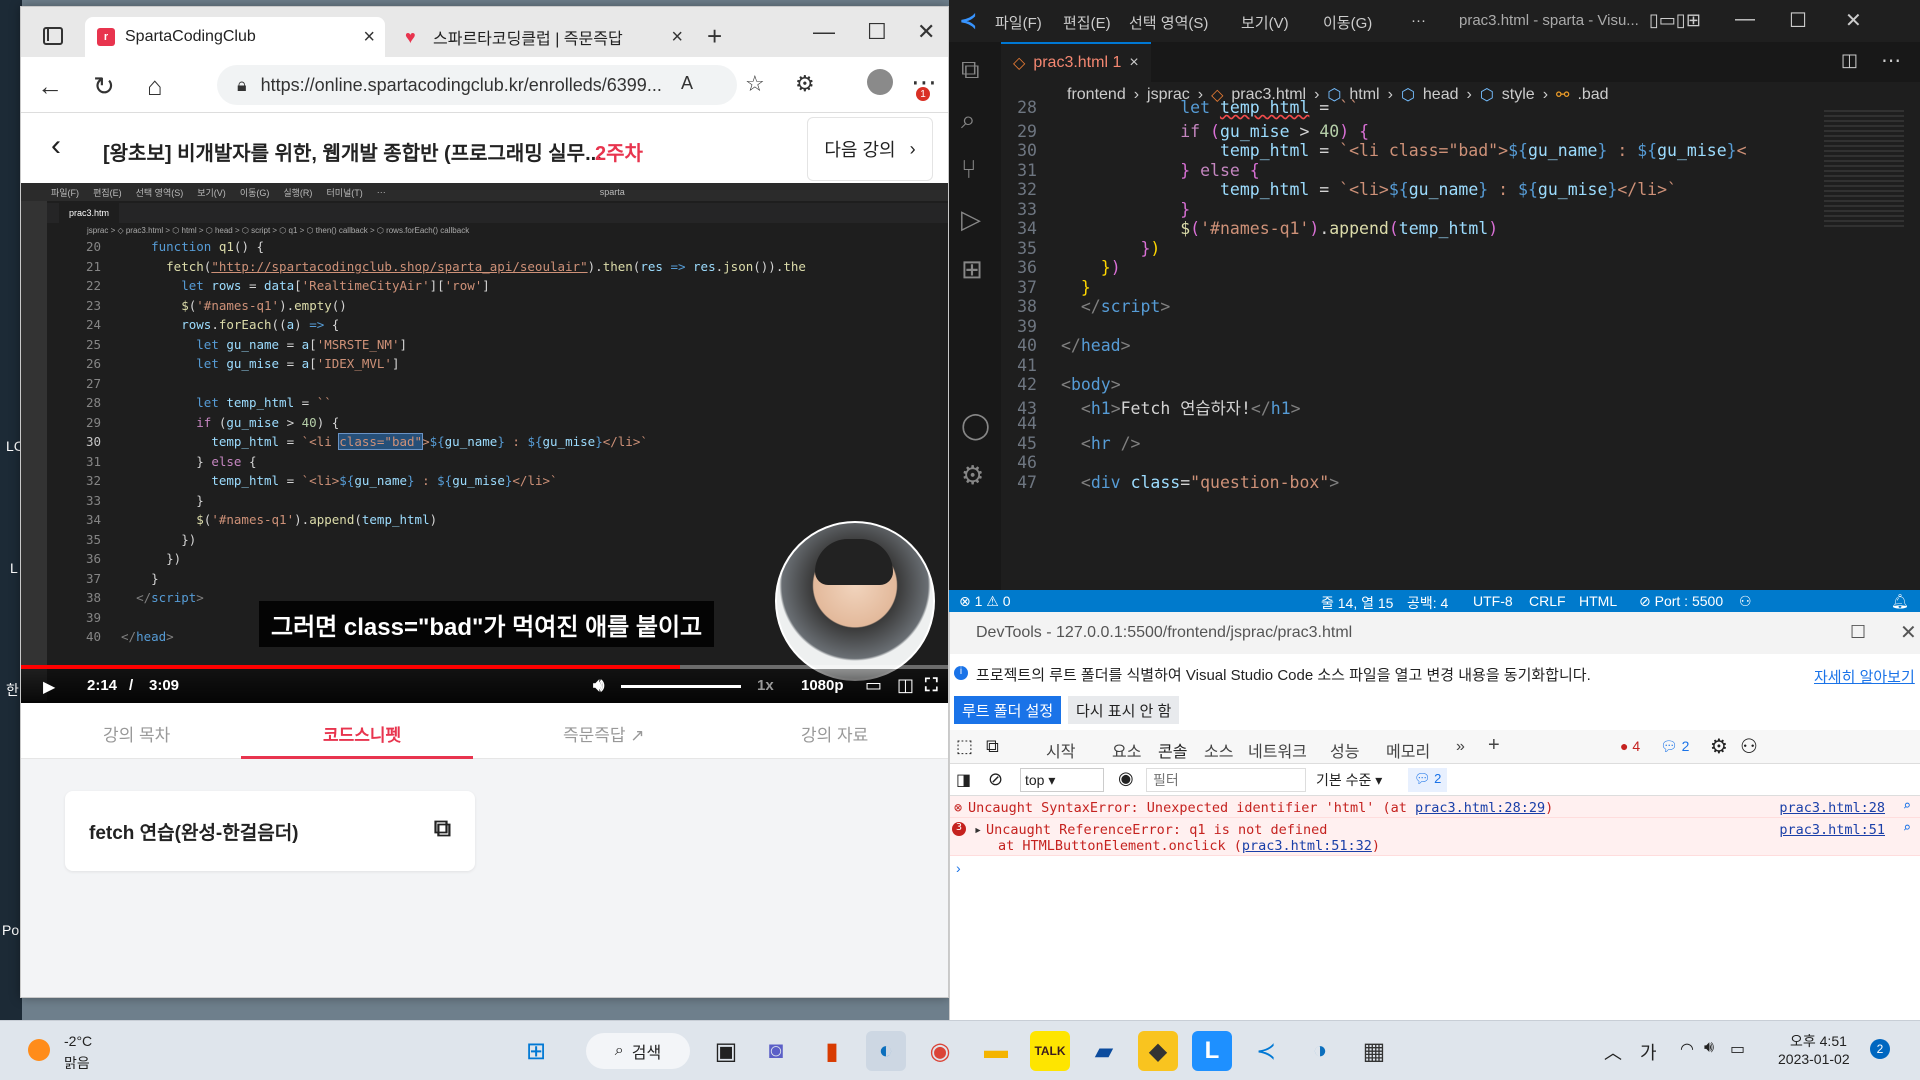  Describe the element at coordinates (1126, 778) in the screenshot. I see `live-expression-eye-icon: ◉` at that location.